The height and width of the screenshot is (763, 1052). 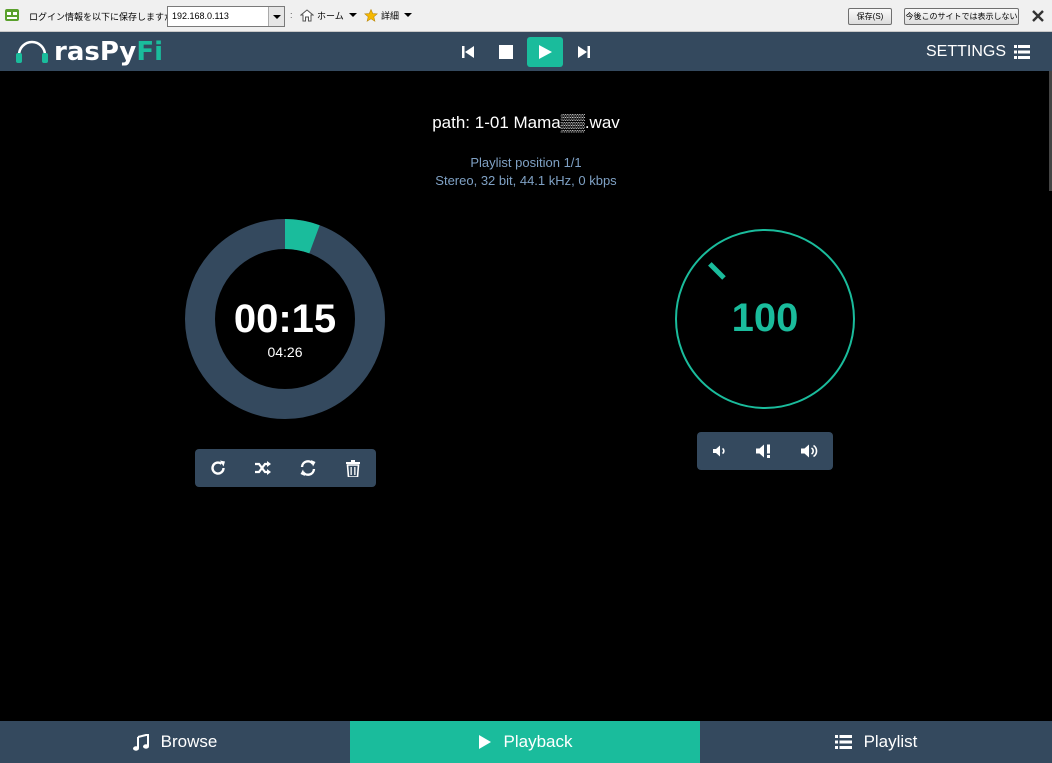 I want to click on save-button: 保存(S), so click(x=870, y=16).